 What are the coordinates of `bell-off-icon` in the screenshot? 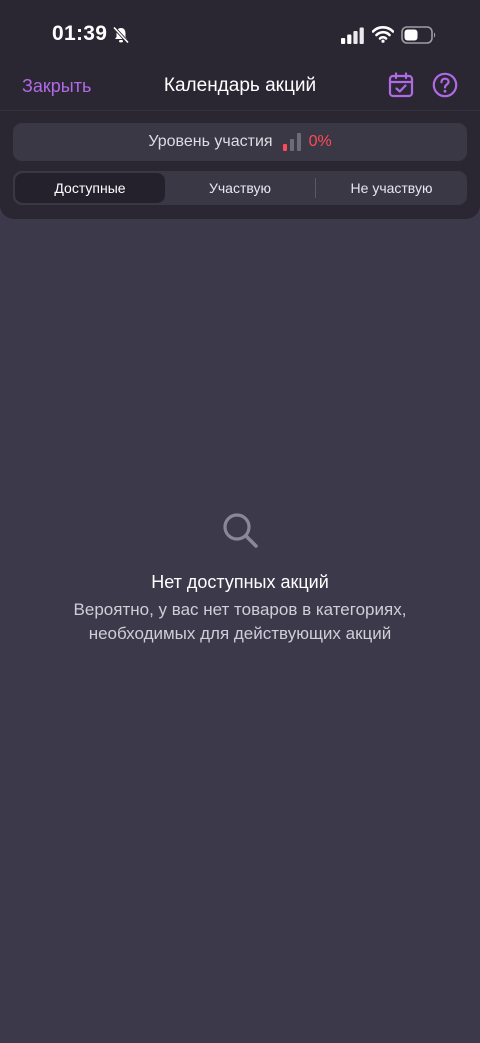 It's located at (121, 35).